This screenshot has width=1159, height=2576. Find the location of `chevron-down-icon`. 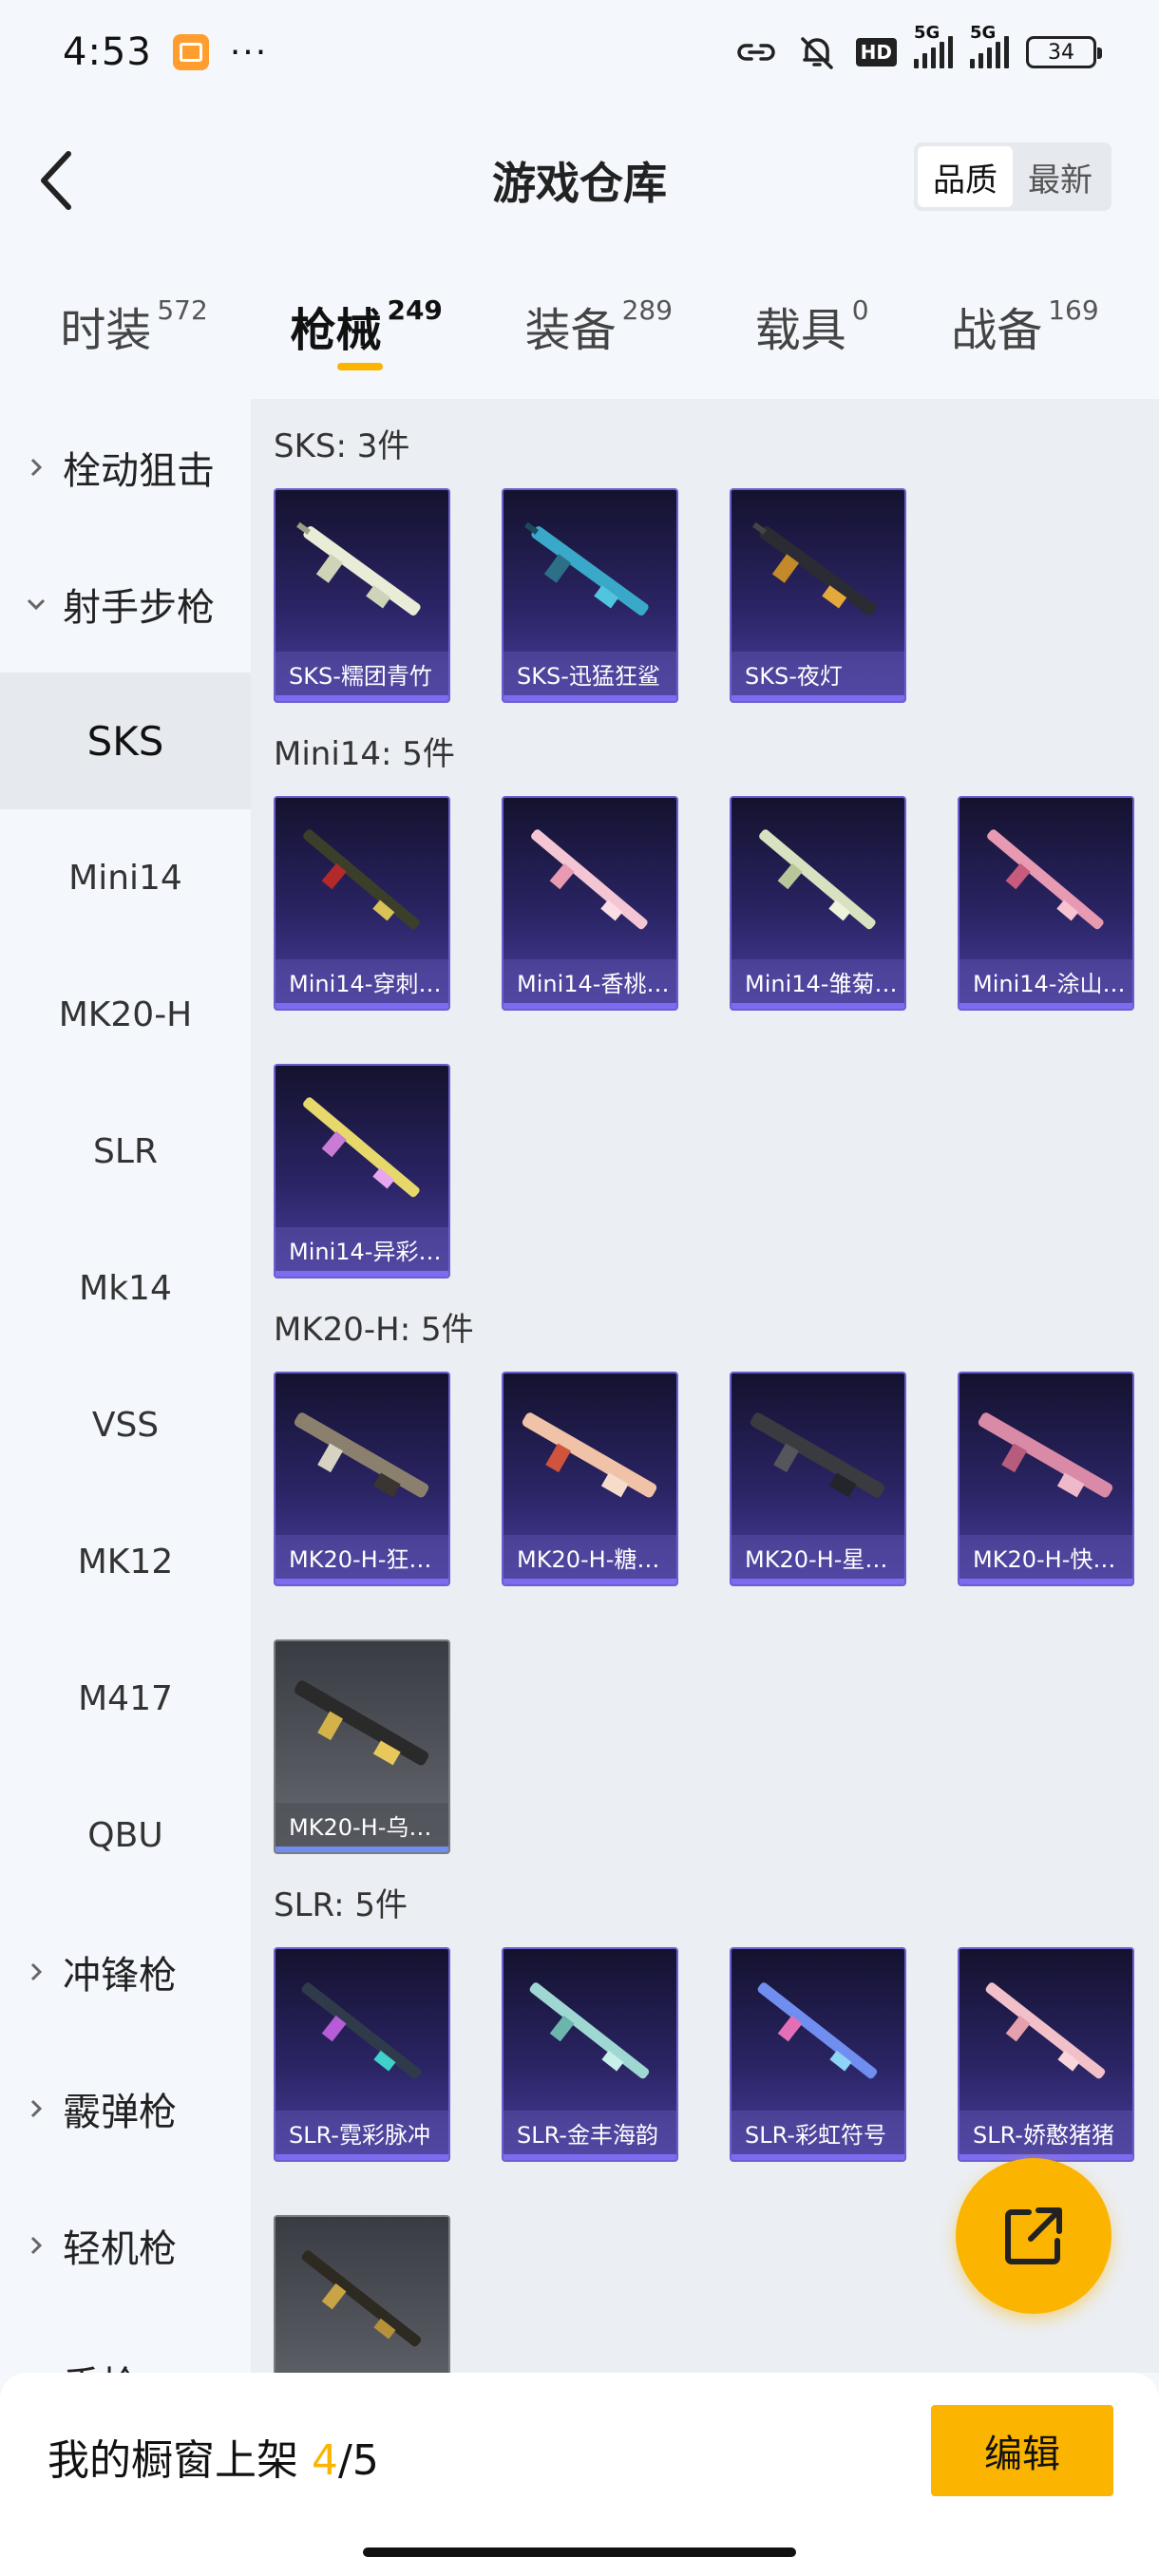

chevron-down-icon is located at coordinates (36, 604).